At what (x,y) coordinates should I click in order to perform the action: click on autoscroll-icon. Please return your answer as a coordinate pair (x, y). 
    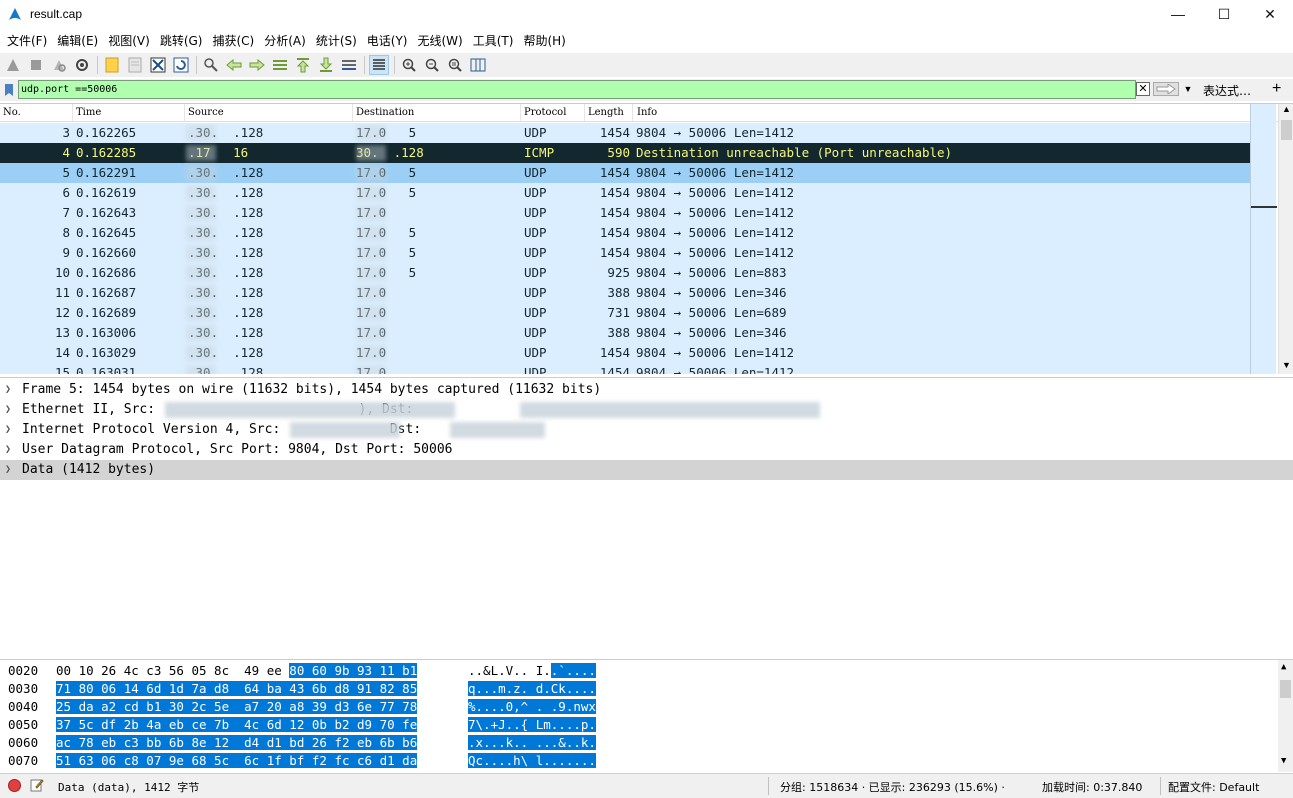
    Looking at the image, I should click on (349, 65).